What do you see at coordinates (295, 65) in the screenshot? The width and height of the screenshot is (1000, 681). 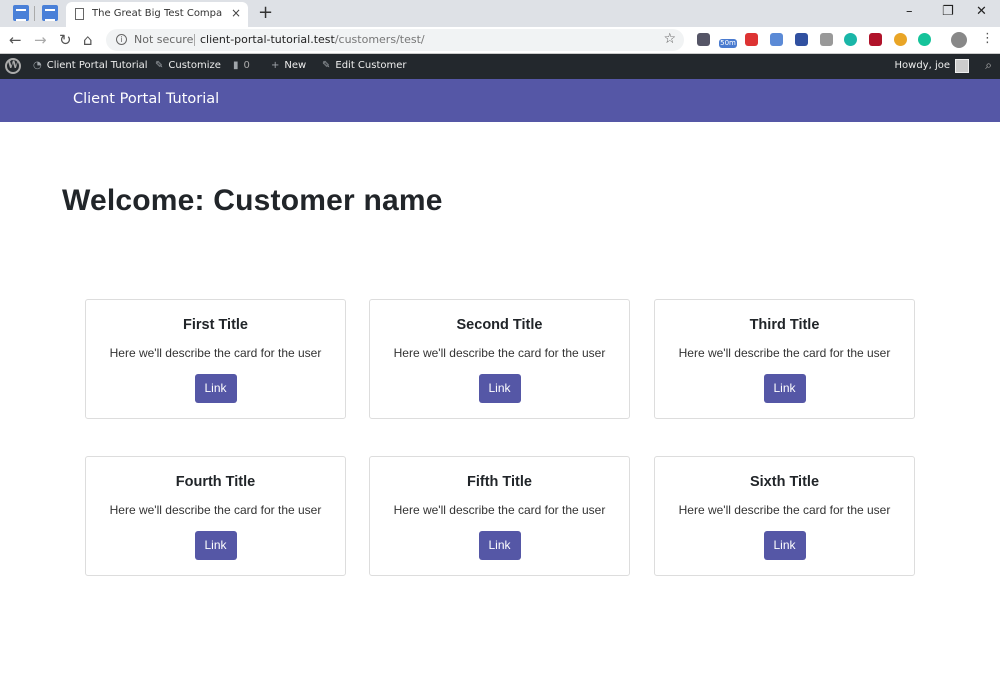 I see `admin-new-label: New` at bounding box center [295, 65].